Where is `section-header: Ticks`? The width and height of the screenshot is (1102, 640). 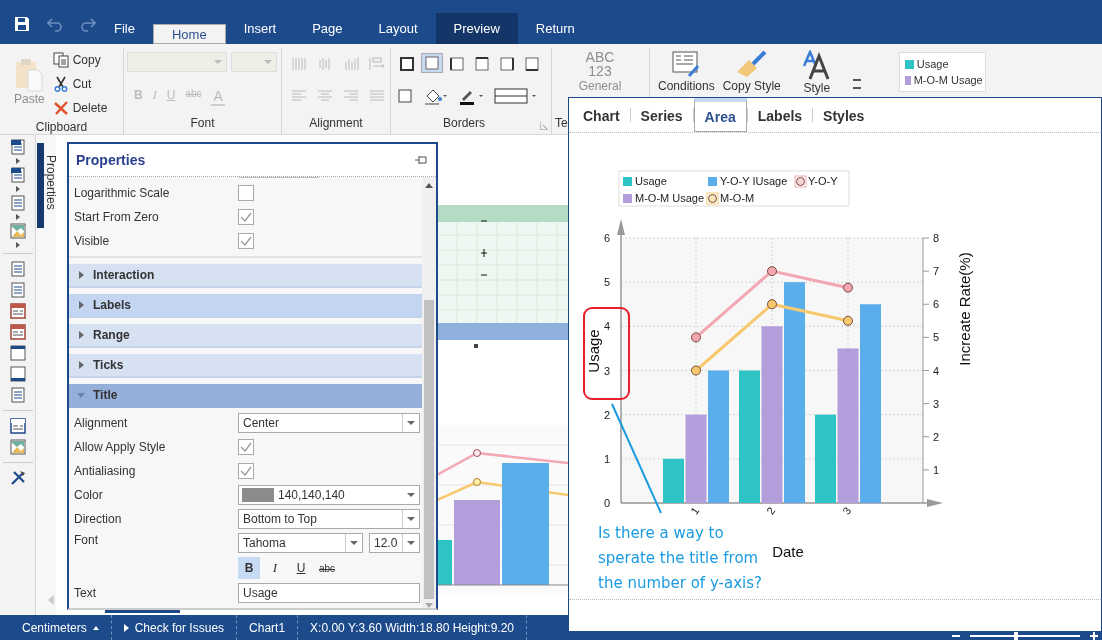
section-header: Ticks is located at coordinates (245, 366).